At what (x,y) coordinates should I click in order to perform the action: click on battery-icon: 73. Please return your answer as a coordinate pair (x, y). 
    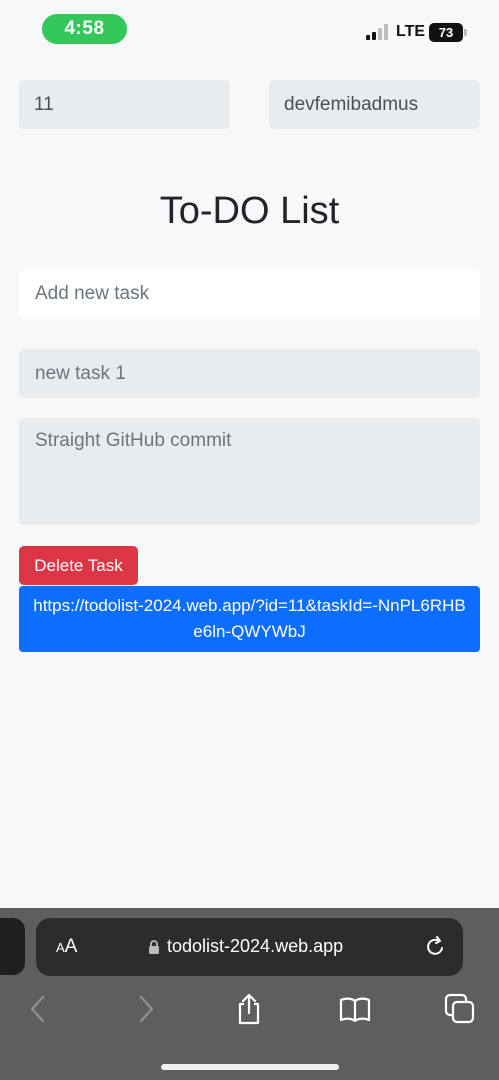
    Looking at the image, I should click on (448, 32).